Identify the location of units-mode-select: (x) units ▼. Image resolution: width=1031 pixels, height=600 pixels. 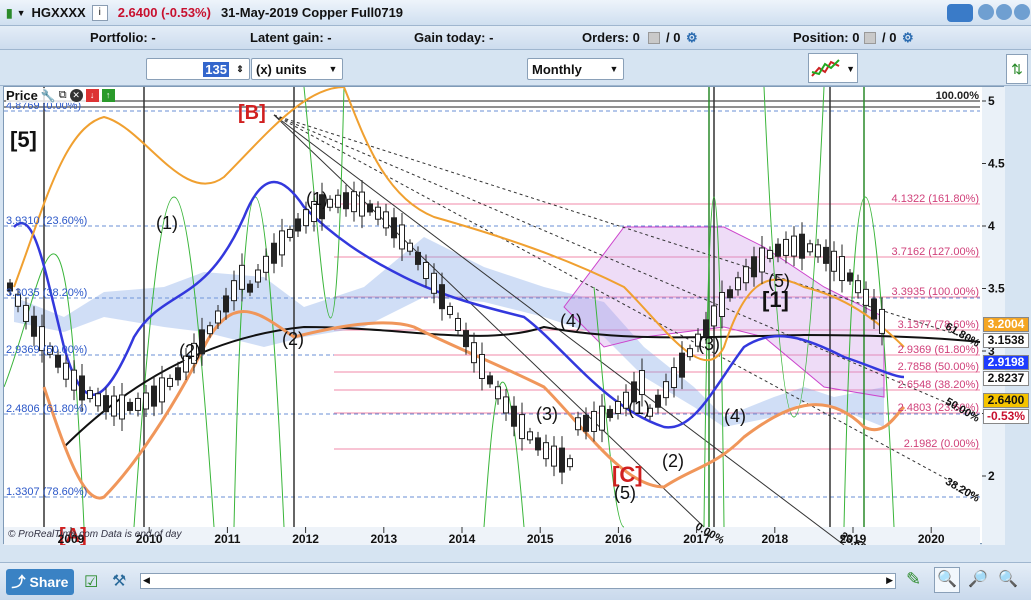
(297, 69).